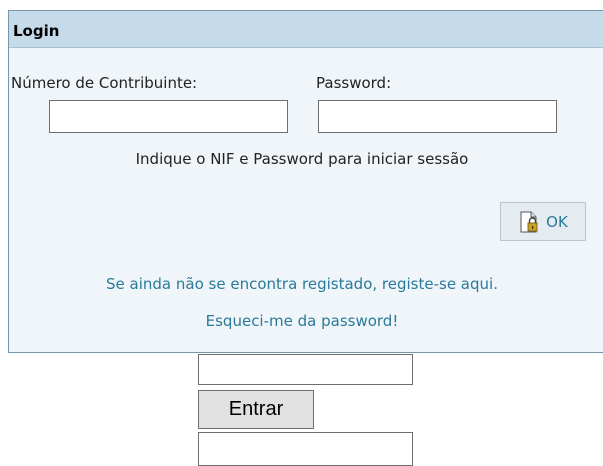 The height and width of the screenshot is (466, 603). What do you see at coordinates (529, 221) in the screenshot?
I see `document-lock-icon` at bounding box center [529, 221].